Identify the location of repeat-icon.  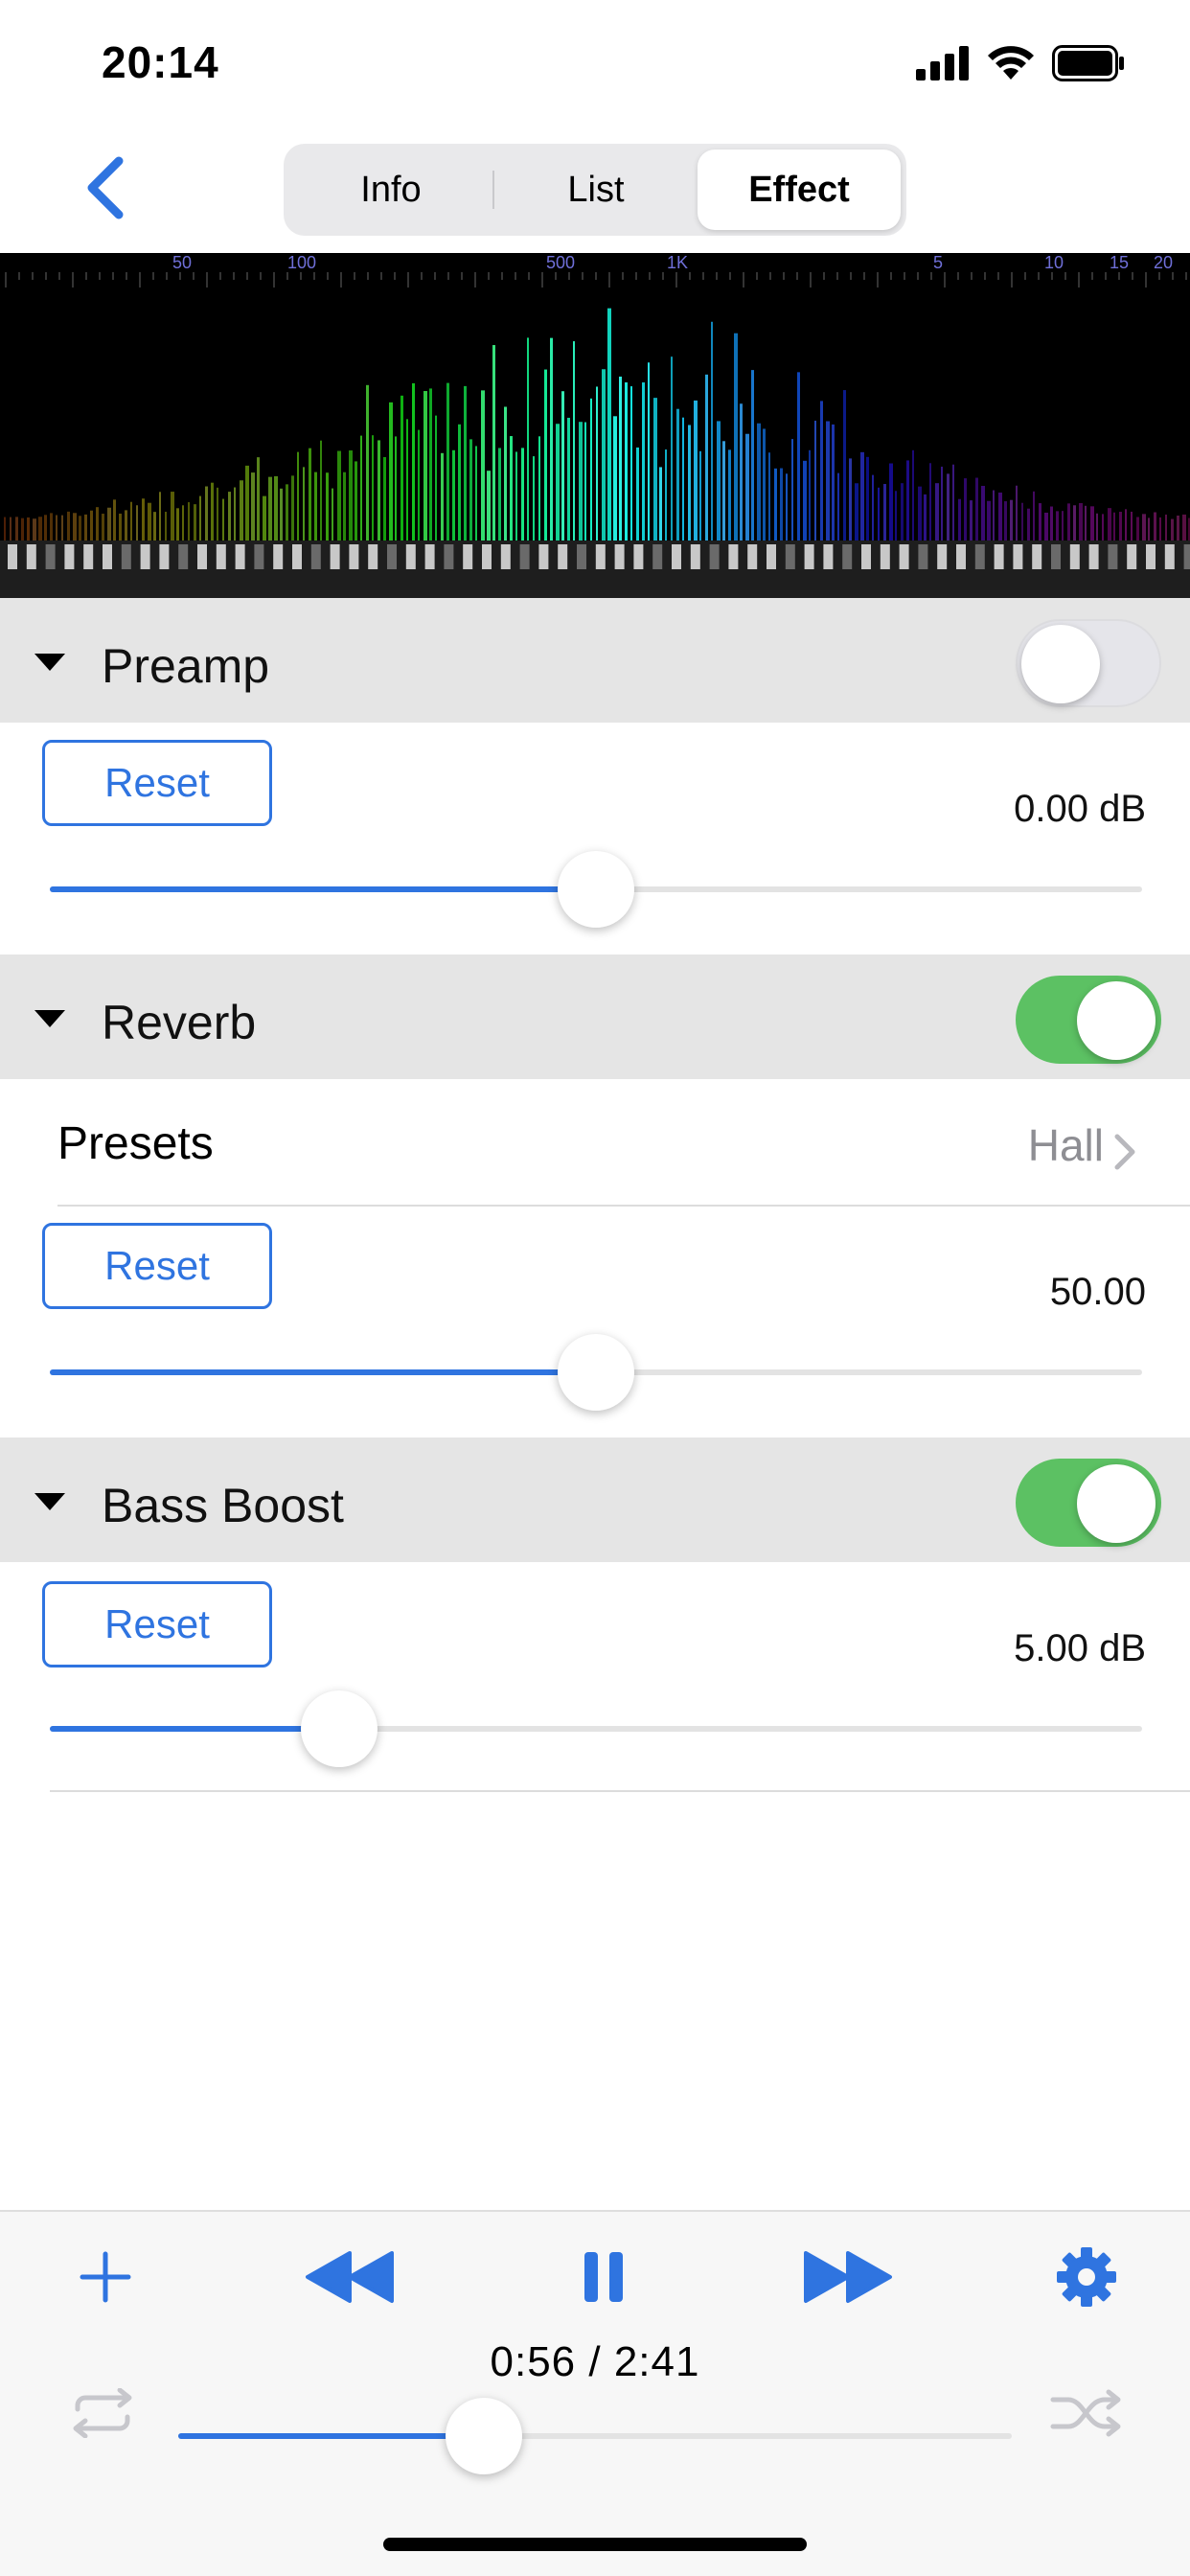
(103, 2413).